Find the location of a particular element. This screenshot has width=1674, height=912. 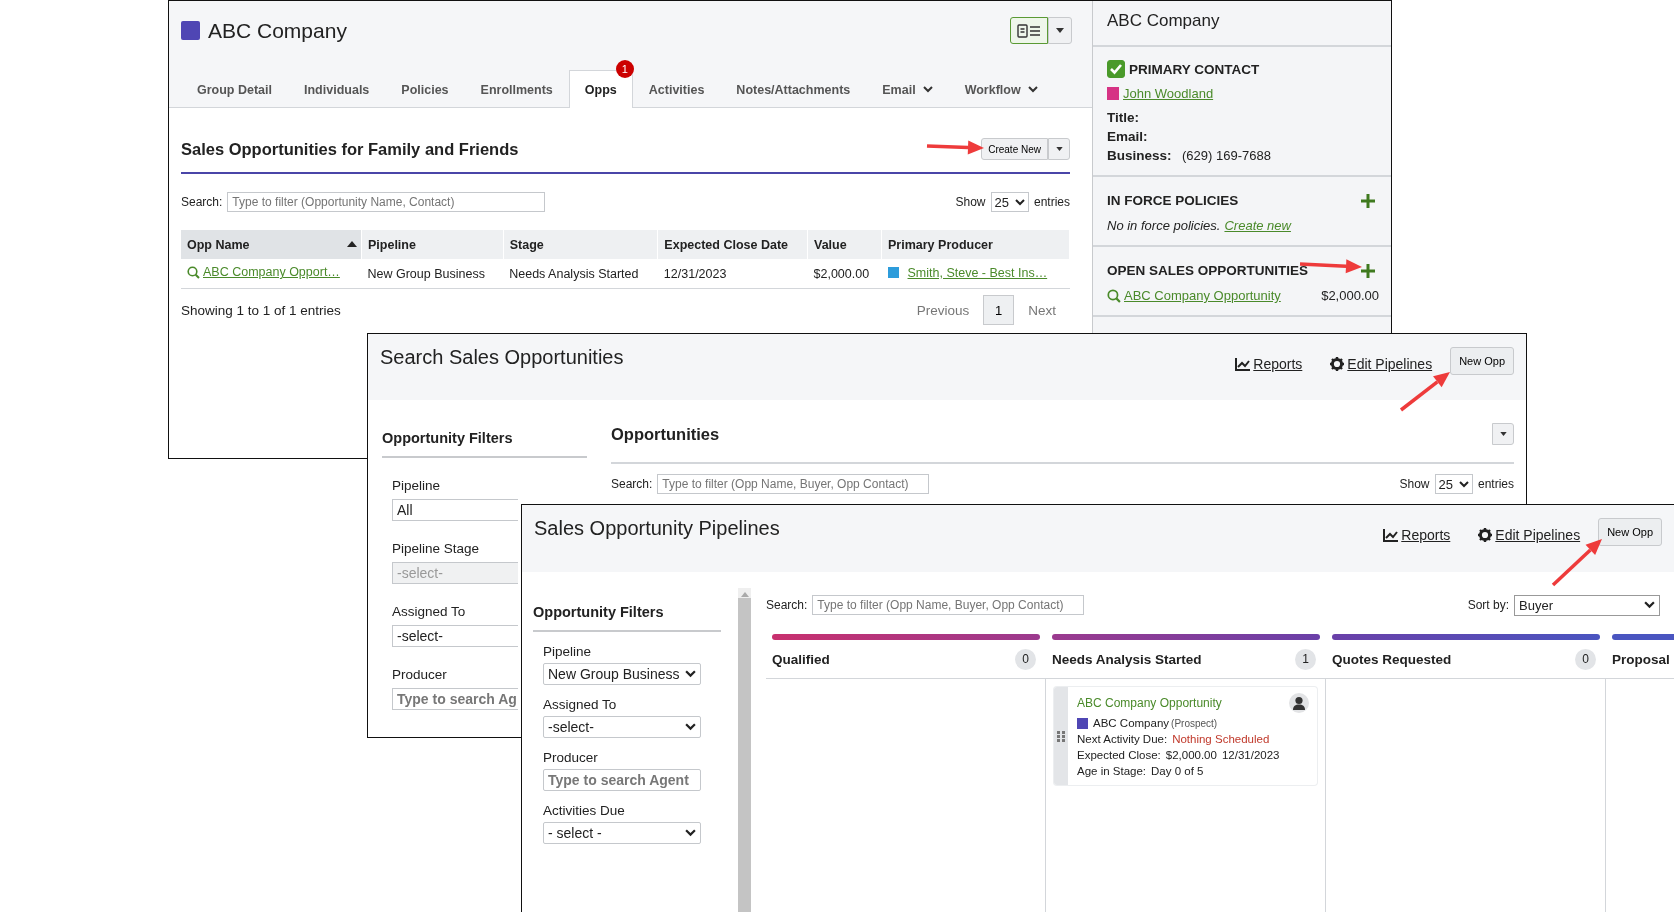

tab: Notes/Attachments is located at coordinates (793, 89).